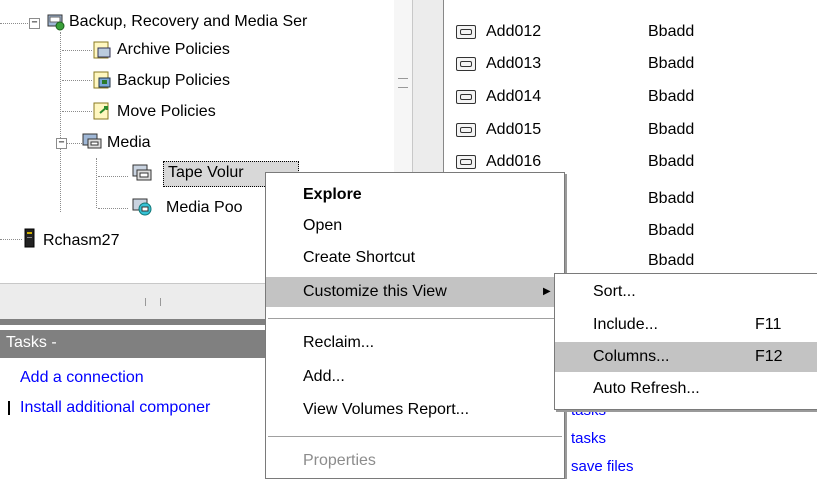 The width and height of the screenshot is (817, 479). Describe the element at coordinates (129, 143) in the screenshot. I see `tree-item-media: Media` at that location.